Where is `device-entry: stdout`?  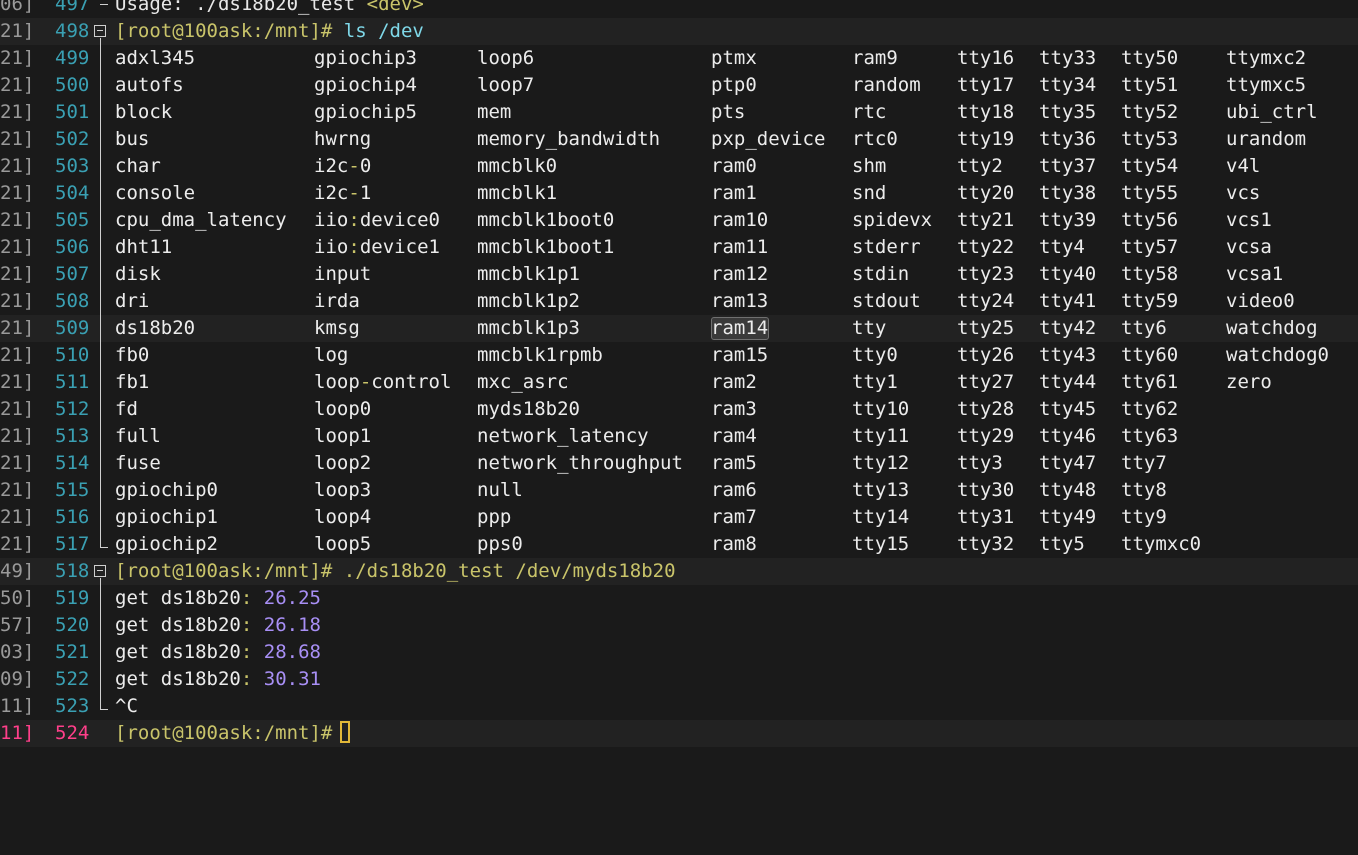 device-entry: stdout is located at coordinates (886, 301).